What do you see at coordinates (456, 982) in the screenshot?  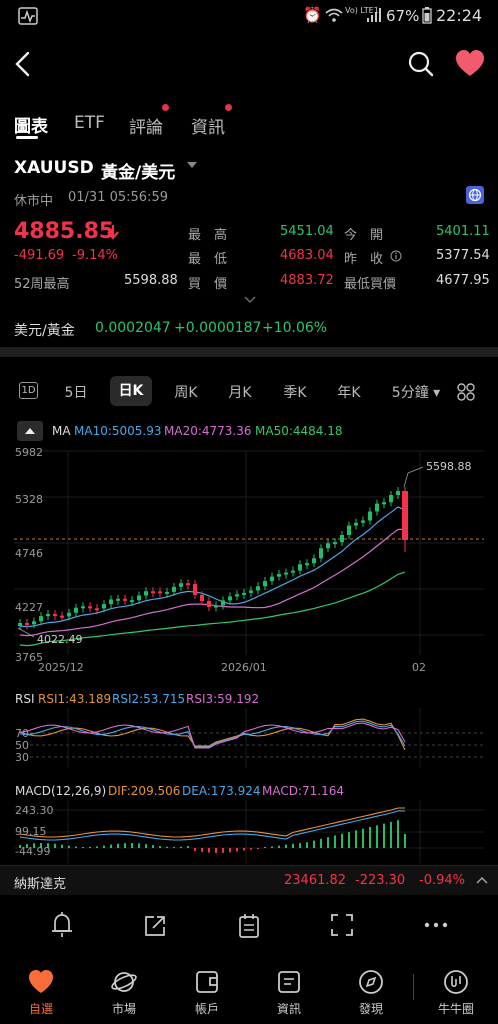 I see `bull-circle-icon` at bounding box center [456, 982].